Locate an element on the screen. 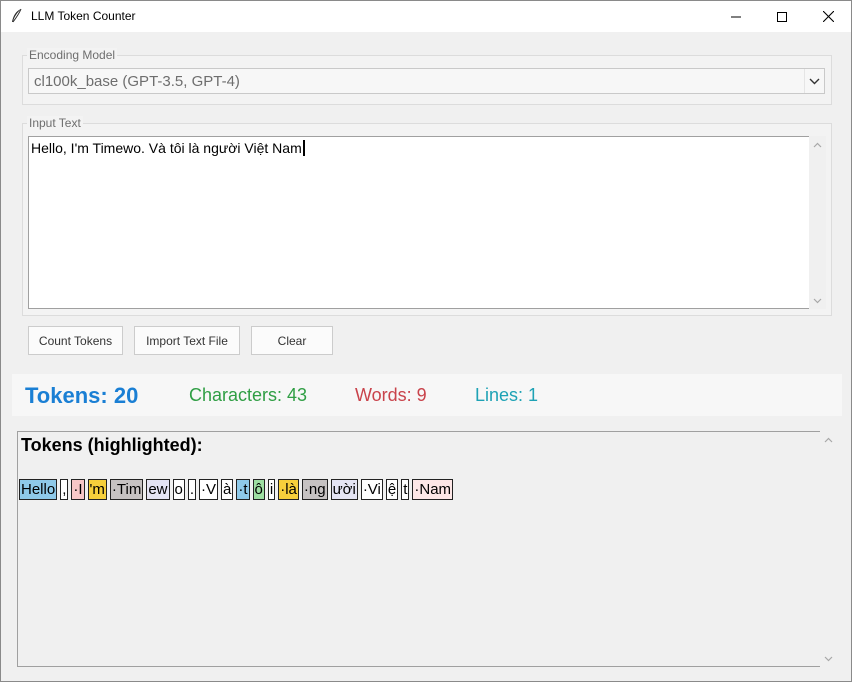 The image size is (852, 682). token-chip: ·ng is located at coordinates (314, 489).